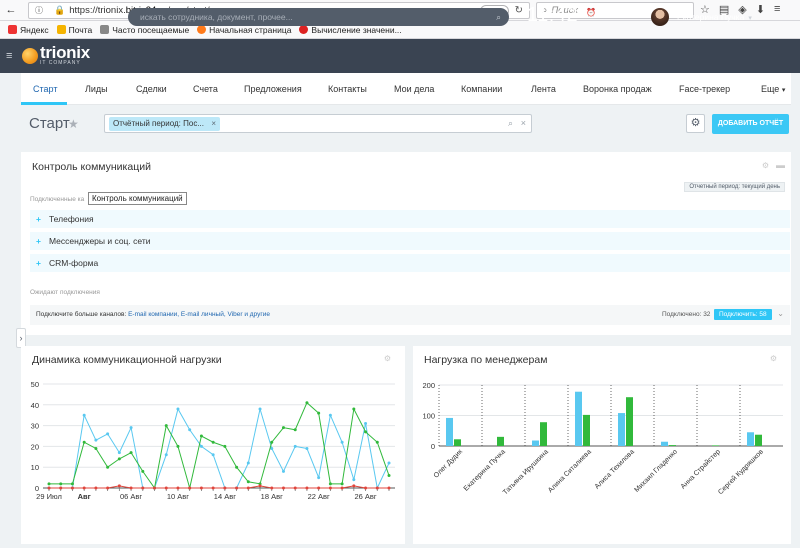  What do you see at coordinates (213, 124) in the screenshot?
I see `close-icon: ×` at bounding box center [213, 124].